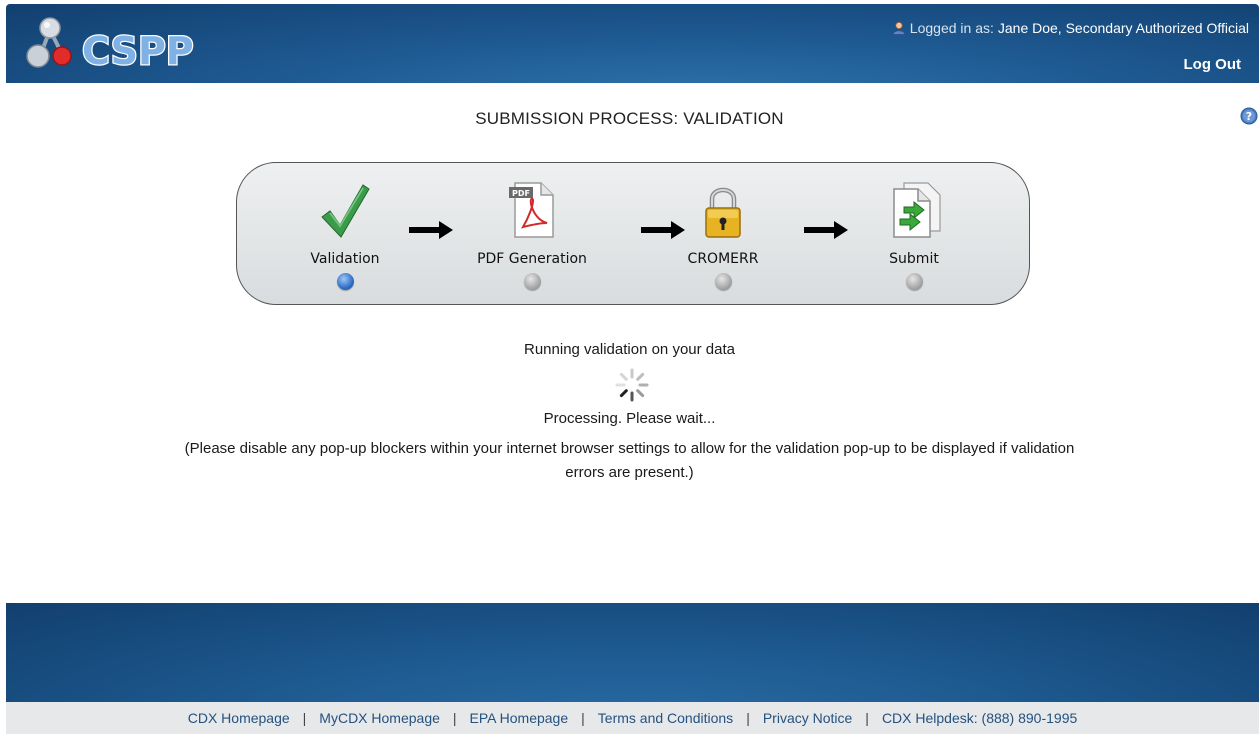 The image size is (1259, 734). I want to click on step-validation: Validation, so click(345, 231).